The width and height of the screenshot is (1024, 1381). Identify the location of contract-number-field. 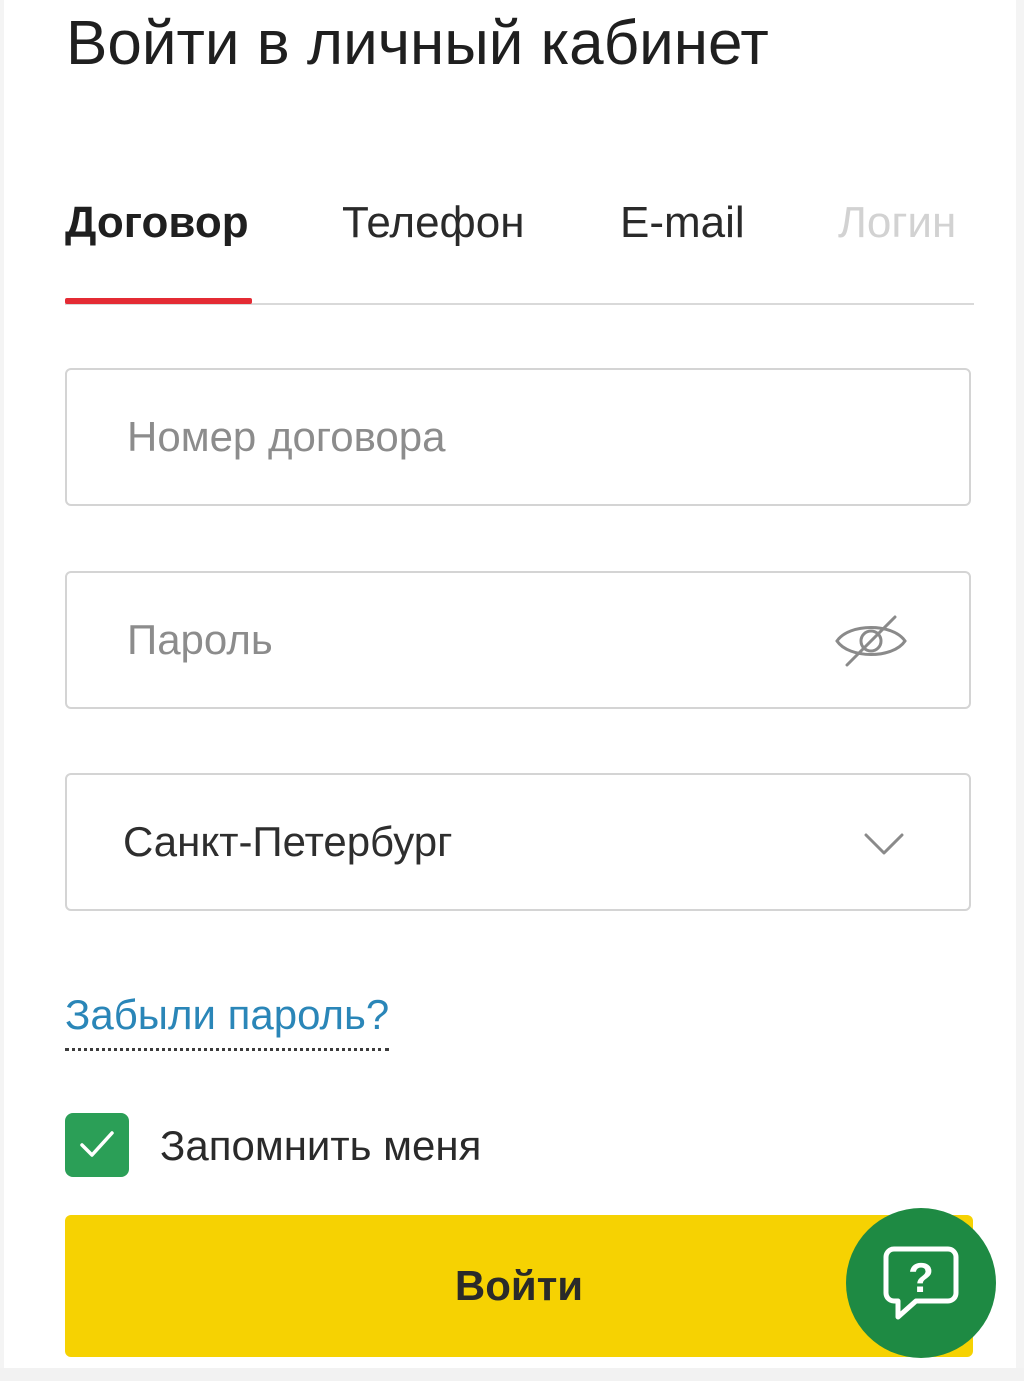
(518, 437).